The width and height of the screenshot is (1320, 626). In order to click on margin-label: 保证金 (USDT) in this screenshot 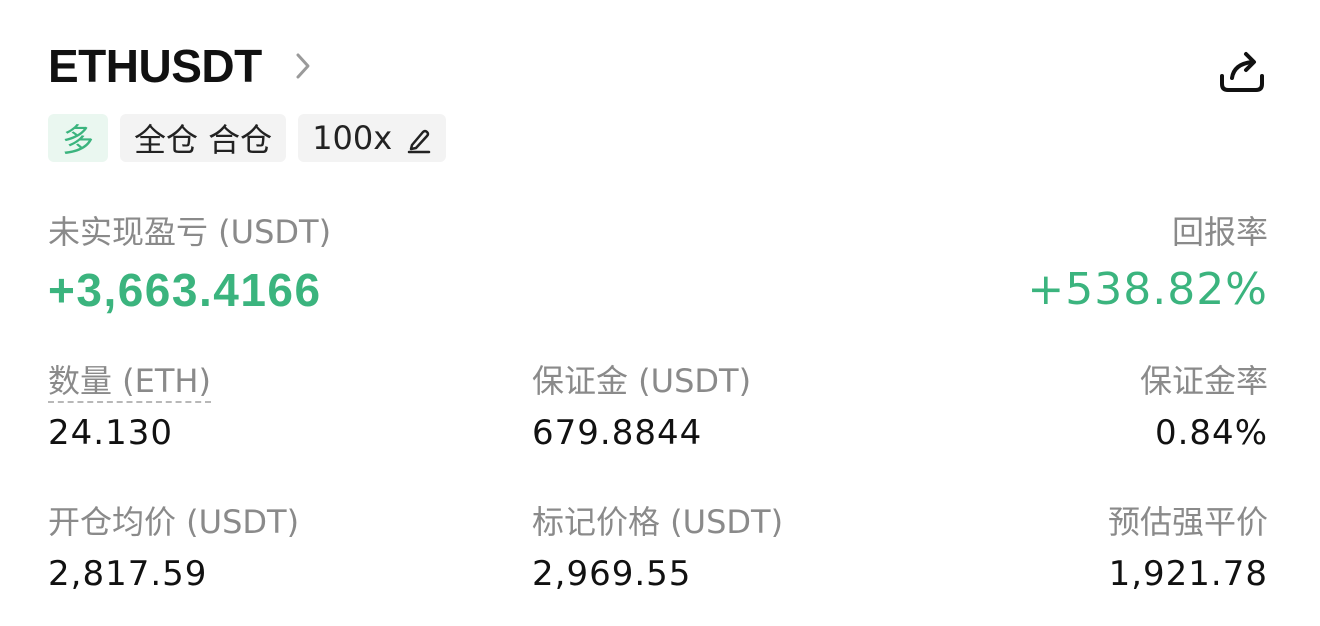, I will do `click(642, 381)`.